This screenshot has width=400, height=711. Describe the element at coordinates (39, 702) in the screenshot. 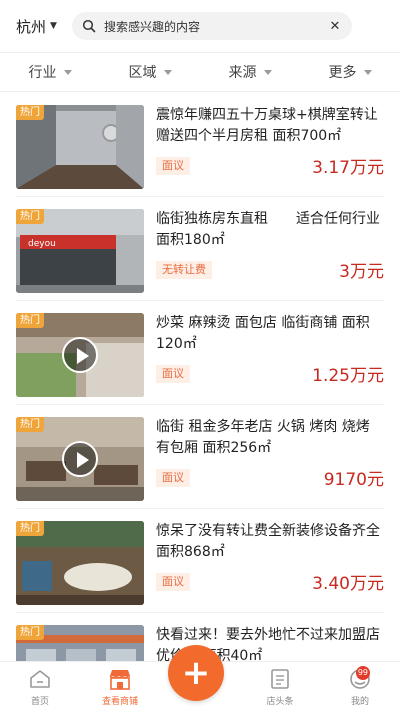

I see `tab-label: 首页` at that location.